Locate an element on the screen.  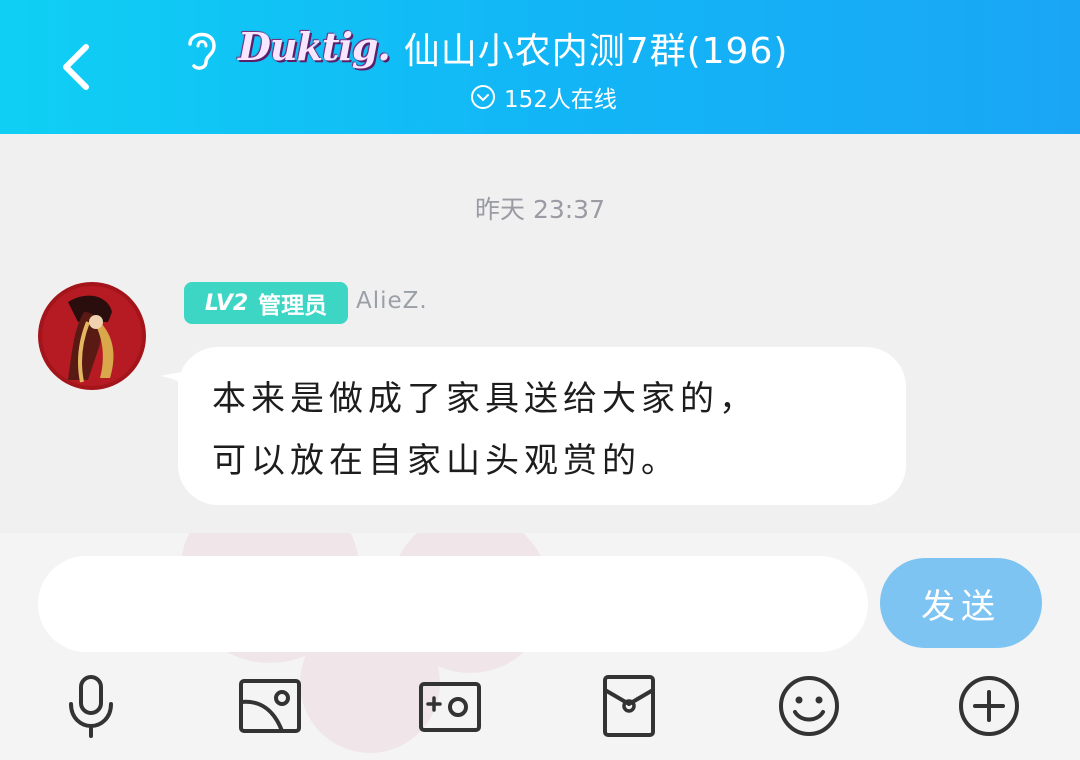
plus-icon is located at coordinates (989, 706).